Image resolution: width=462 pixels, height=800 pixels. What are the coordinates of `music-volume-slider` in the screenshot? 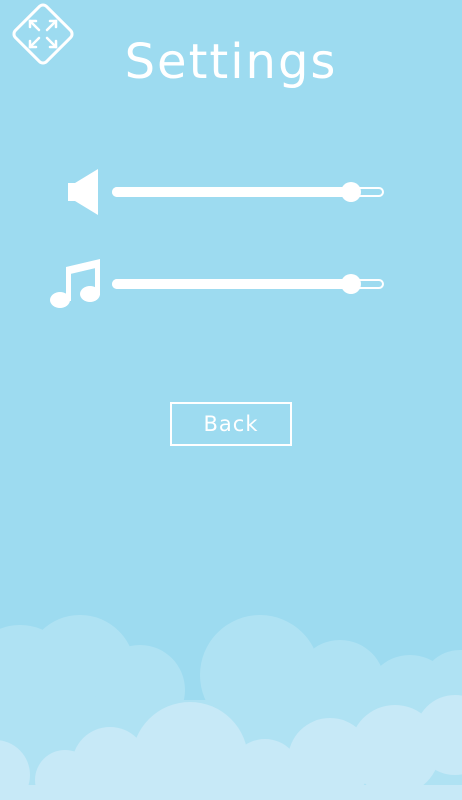 It's located at (248, 284).